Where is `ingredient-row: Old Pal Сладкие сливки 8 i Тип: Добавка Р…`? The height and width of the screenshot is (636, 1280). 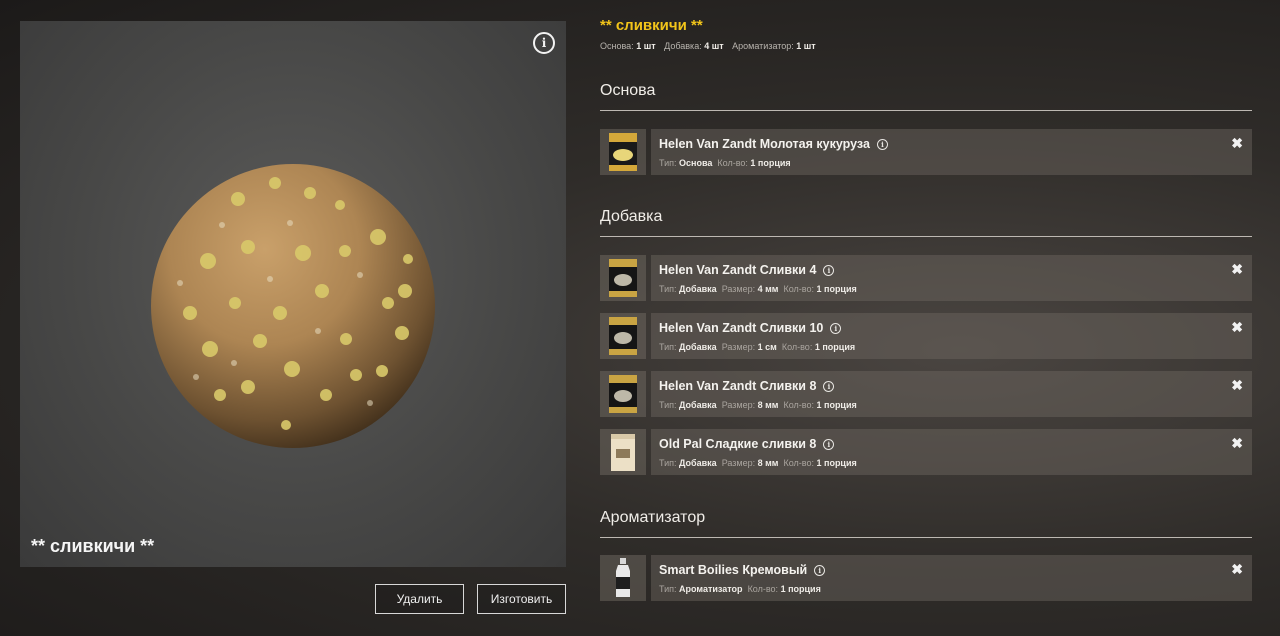
ingredient-row: Old Pal Сладкие сливки 8 i Тип: Добавка Р… is located at coordinates (926, 452).